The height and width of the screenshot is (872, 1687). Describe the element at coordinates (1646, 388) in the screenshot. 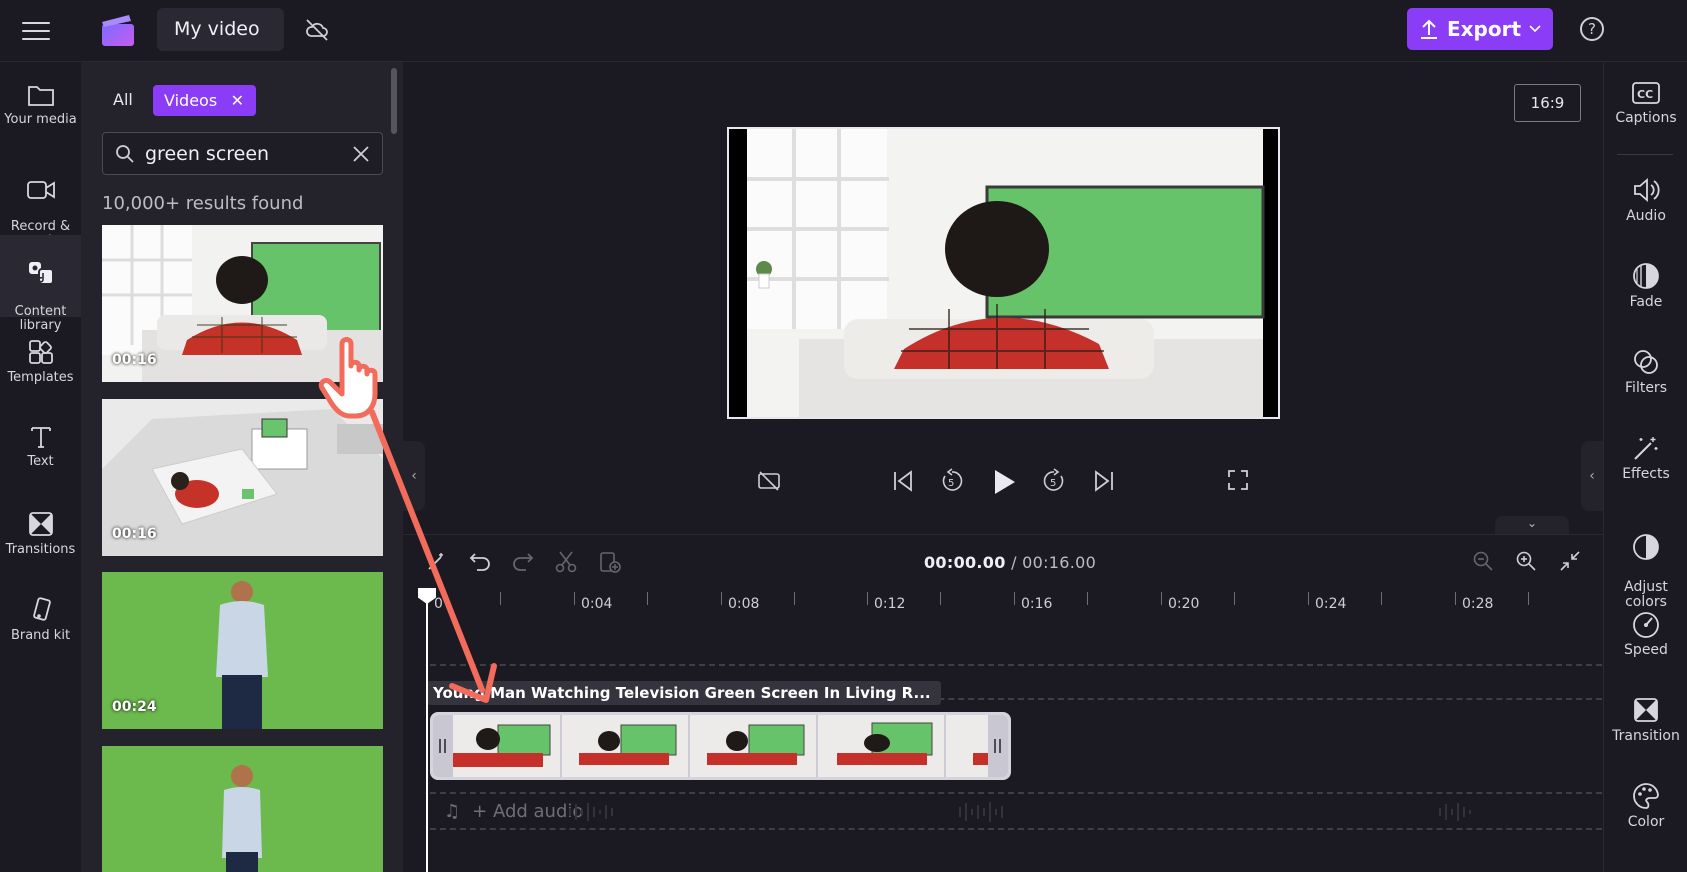

I see `prop-label: Filters` at that location.